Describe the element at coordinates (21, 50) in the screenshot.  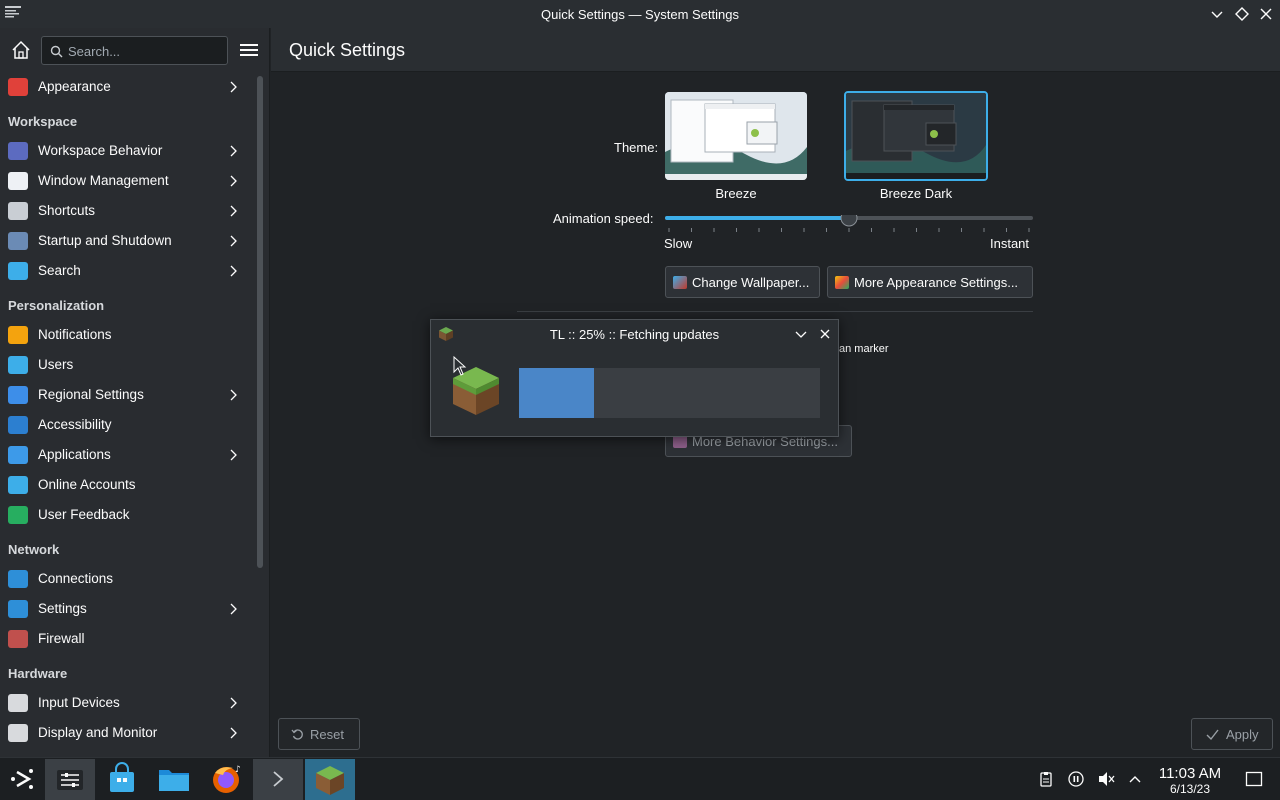
I see `home-icon` at that location.